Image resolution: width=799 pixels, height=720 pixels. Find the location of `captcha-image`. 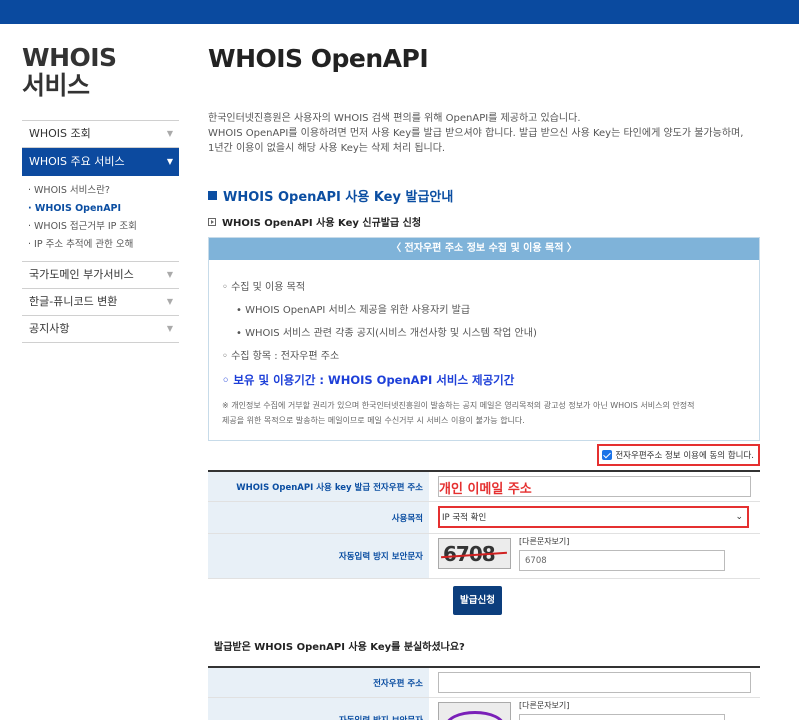

captcha-image is located at coordinates (474, 711).